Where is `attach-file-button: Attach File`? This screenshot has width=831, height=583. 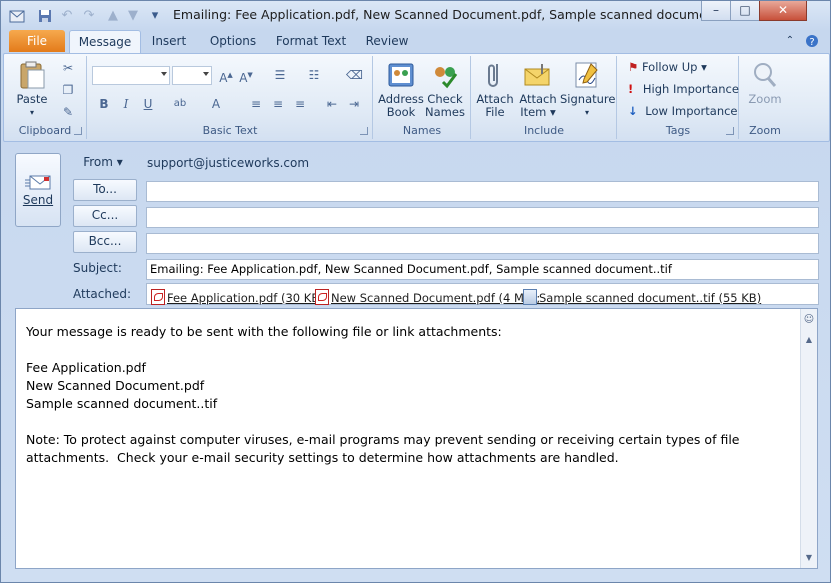 attach-file-button: Attach File is located at coordinates (495, 89).